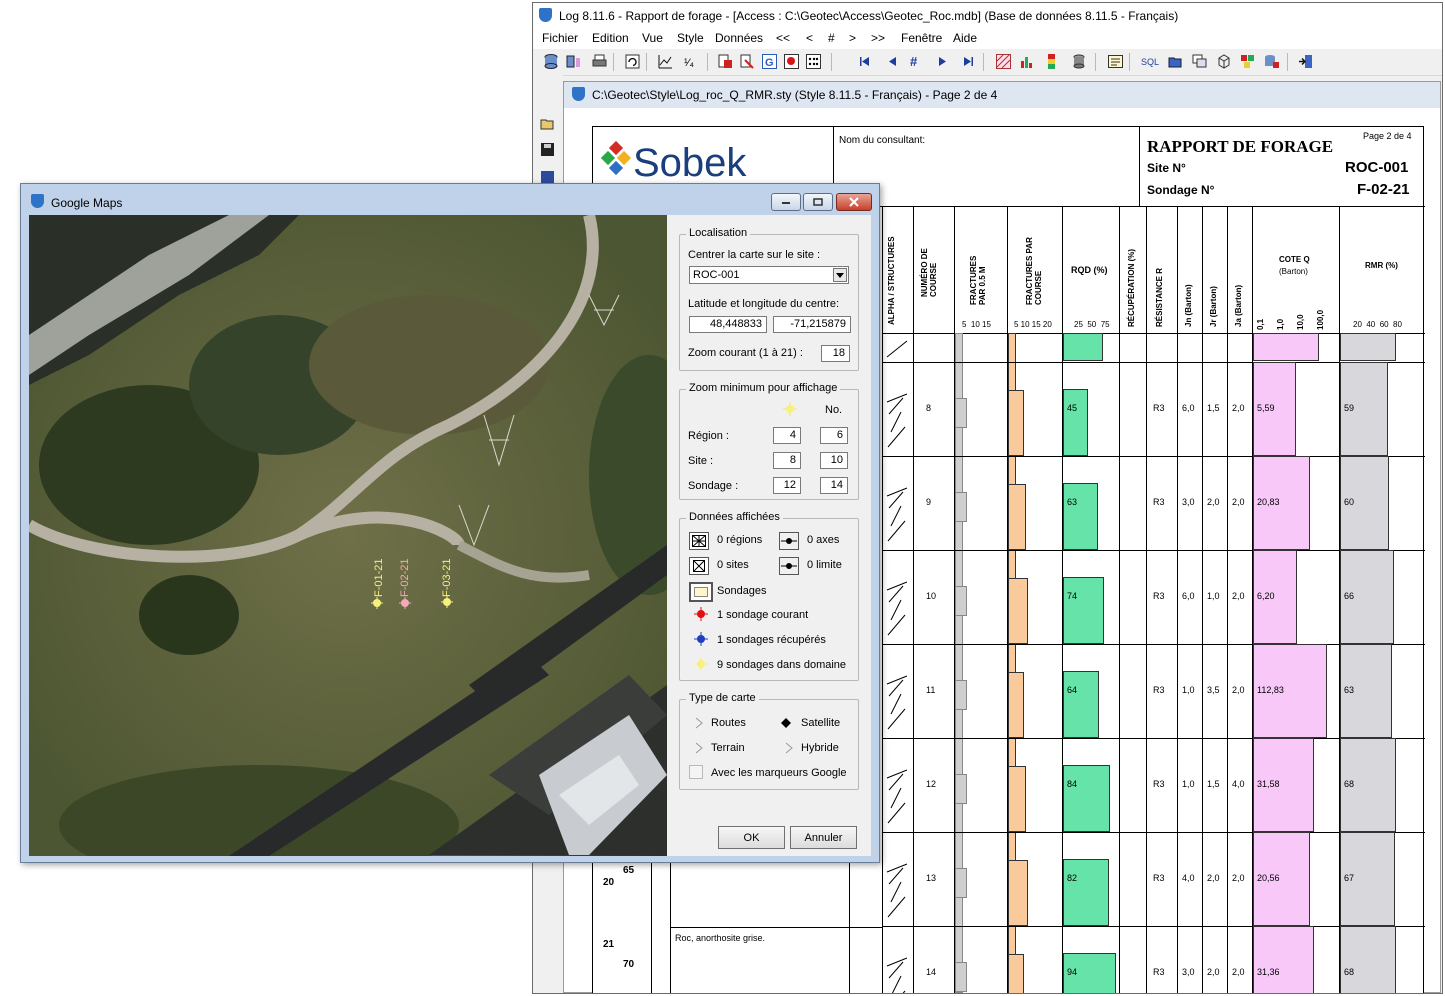  What do you see at coordinates (834, 460) in the screenshot?
I see `site-no-input: 10` at bounding box center [834, 460].